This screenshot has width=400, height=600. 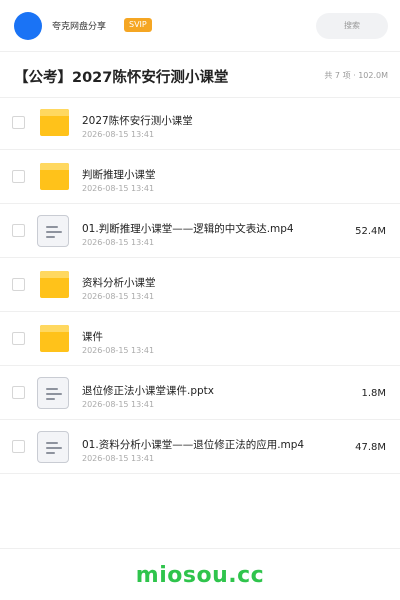 I want to click on file-name: 01.资料分析小课堂——退位修正法的应用.mp4, so click(x=193, y=445).